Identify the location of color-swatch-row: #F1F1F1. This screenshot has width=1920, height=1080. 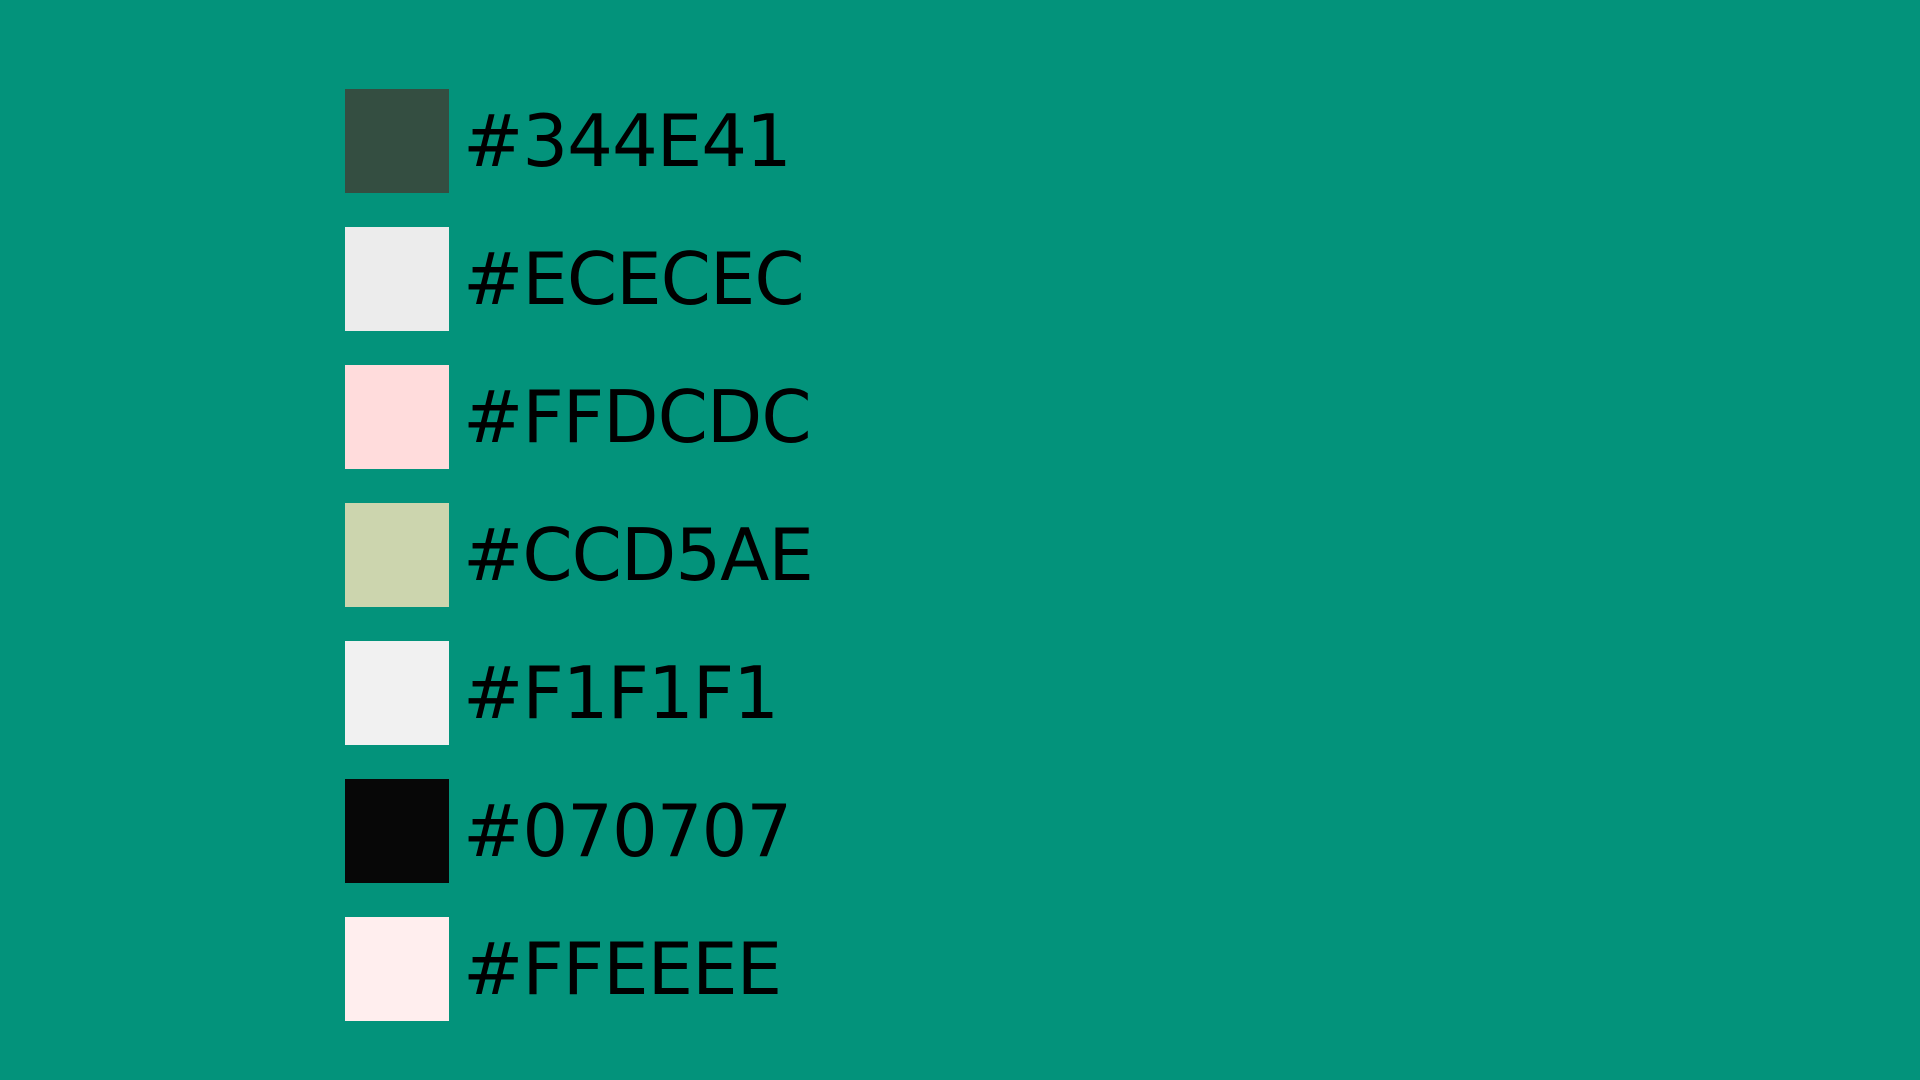
(579, 693).